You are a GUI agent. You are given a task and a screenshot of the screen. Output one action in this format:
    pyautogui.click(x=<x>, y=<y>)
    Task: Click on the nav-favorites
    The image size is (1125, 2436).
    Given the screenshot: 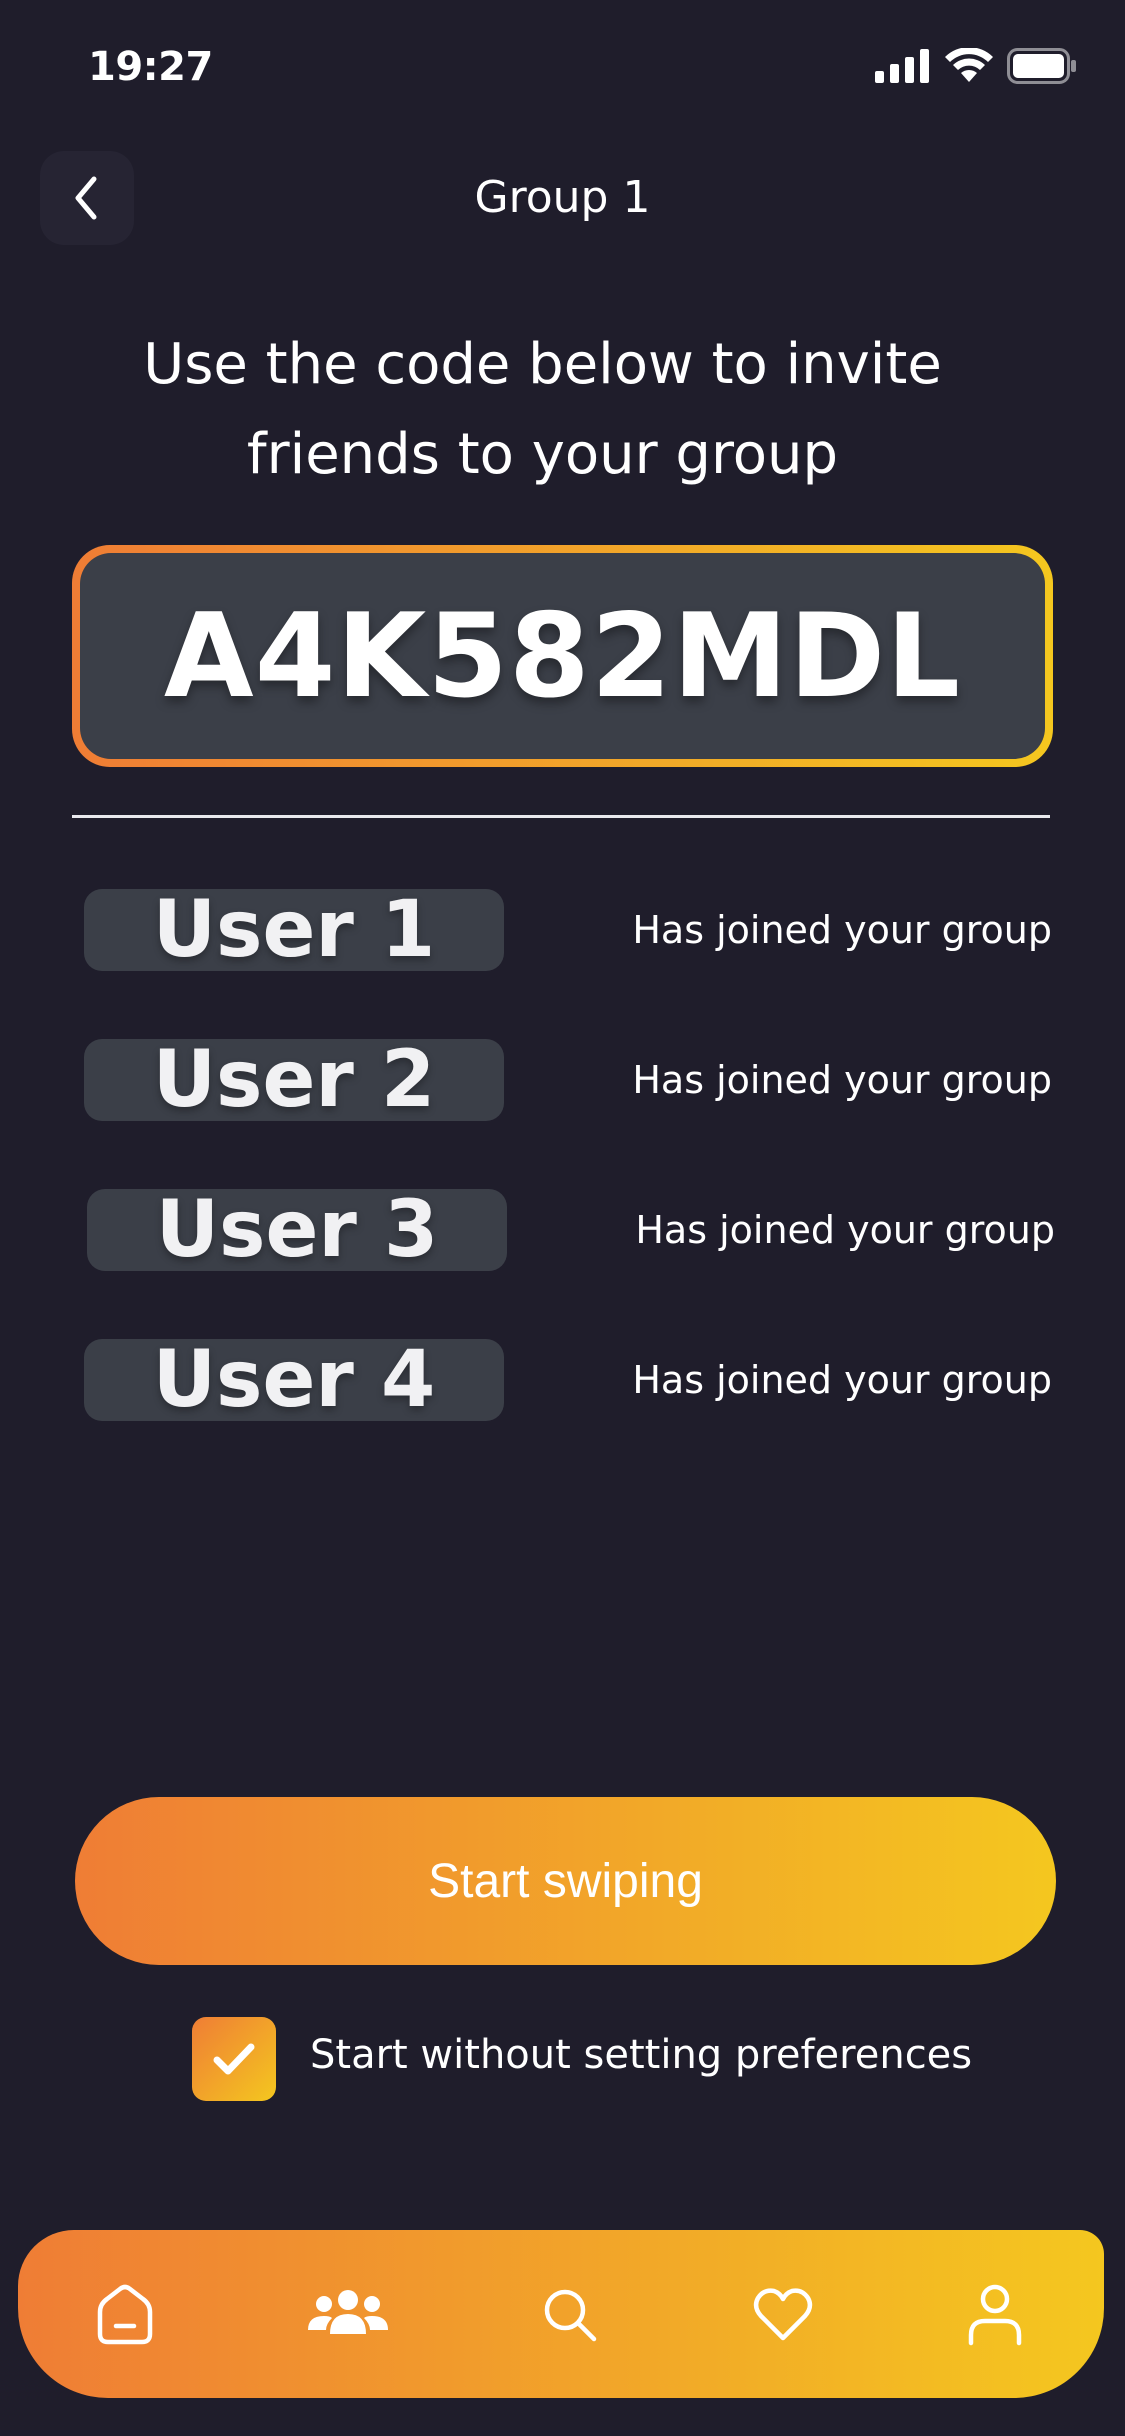 What is the action you would take?
    pyautogui.click(x=783, y=2315)
    